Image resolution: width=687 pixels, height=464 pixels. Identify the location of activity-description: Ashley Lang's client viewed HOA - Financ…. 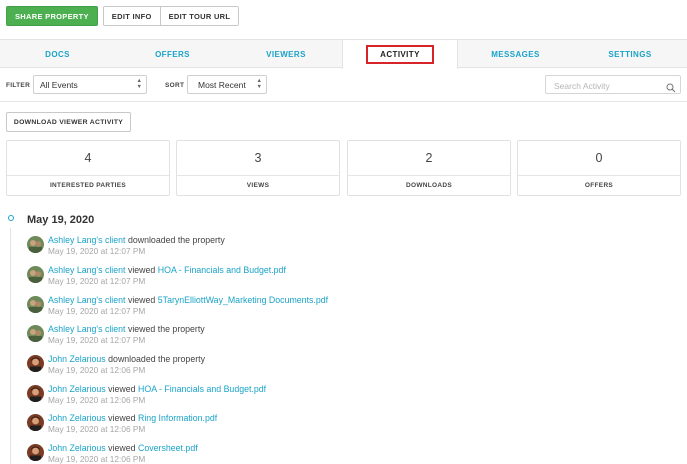
(167, 270).